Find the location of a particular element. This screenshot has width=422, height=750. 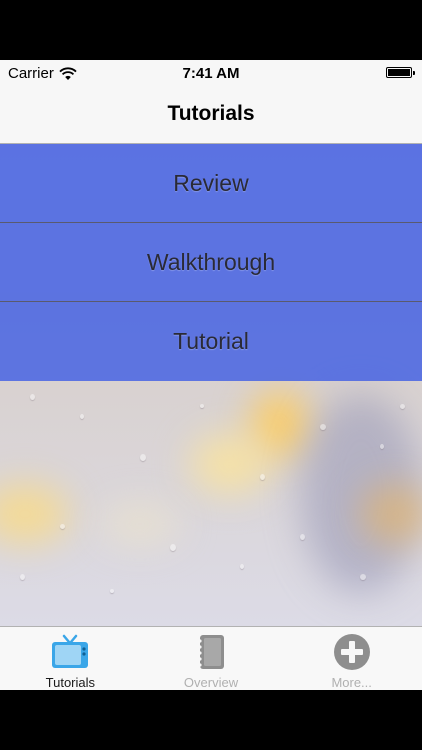

tab-tutorials: Tutorials is located at coordinates (70, 658).